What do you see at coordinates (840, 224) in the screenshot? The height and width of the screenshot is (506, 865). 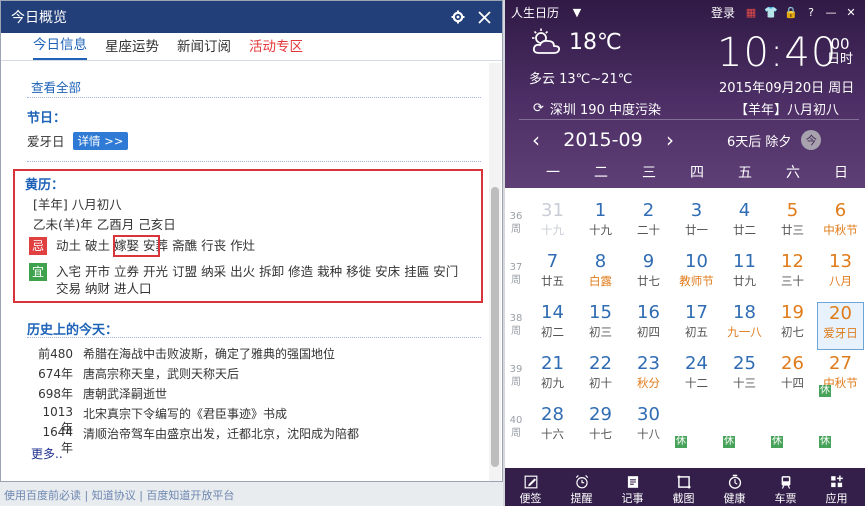 I see `calendar-day: 6 中秋节` at bounding box center [840, 224].